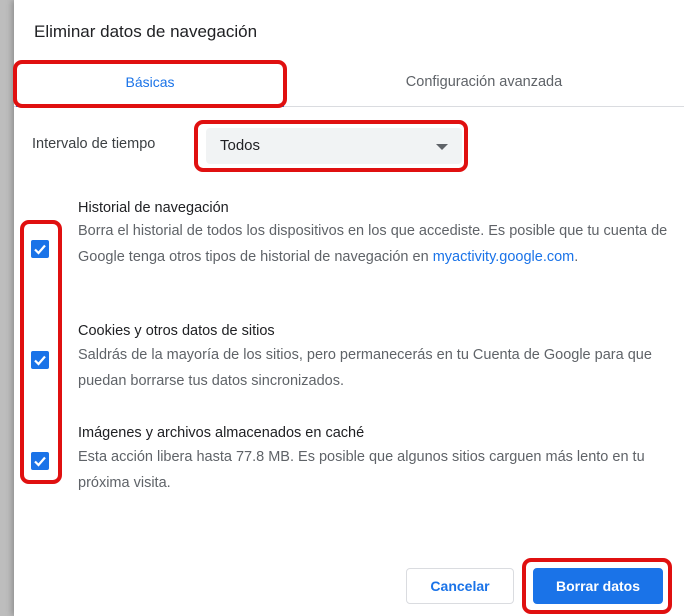 This screenshot has width=684, height=616. What do you see at coordinates (94, 144) in the screenshot?
I see `time-range-label: Intervalo de tiempo` at bounding box center [94, 144].